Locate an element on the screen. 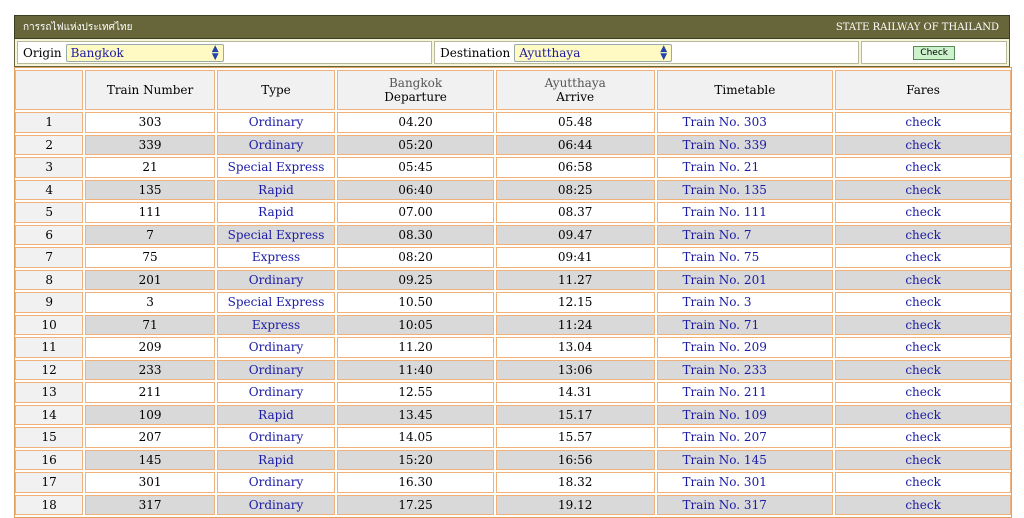  row-index: 9 is located at coordinates (49, 302).